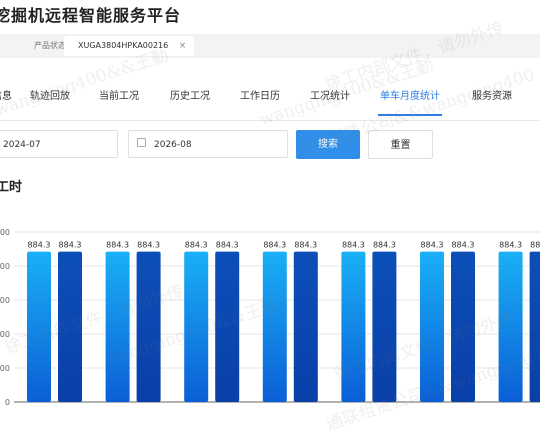  I want to click on y-tick-label: 0, so click(7, 402).